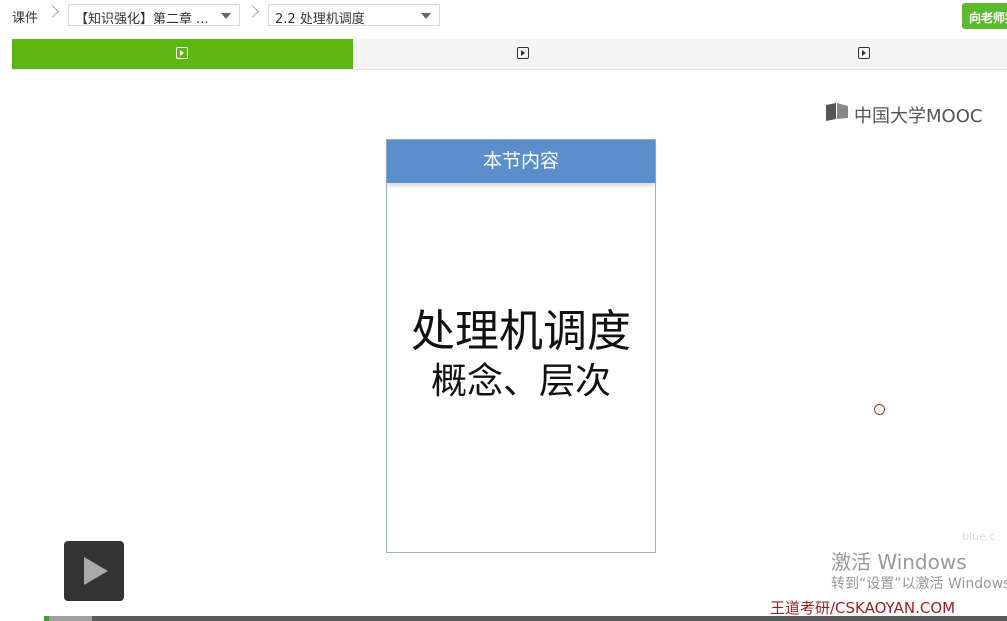 Image resolution: width=1007 pixels, height=621 pixels. I want to click on ask-teacher-button: 向老师提问, so click(984, 16).